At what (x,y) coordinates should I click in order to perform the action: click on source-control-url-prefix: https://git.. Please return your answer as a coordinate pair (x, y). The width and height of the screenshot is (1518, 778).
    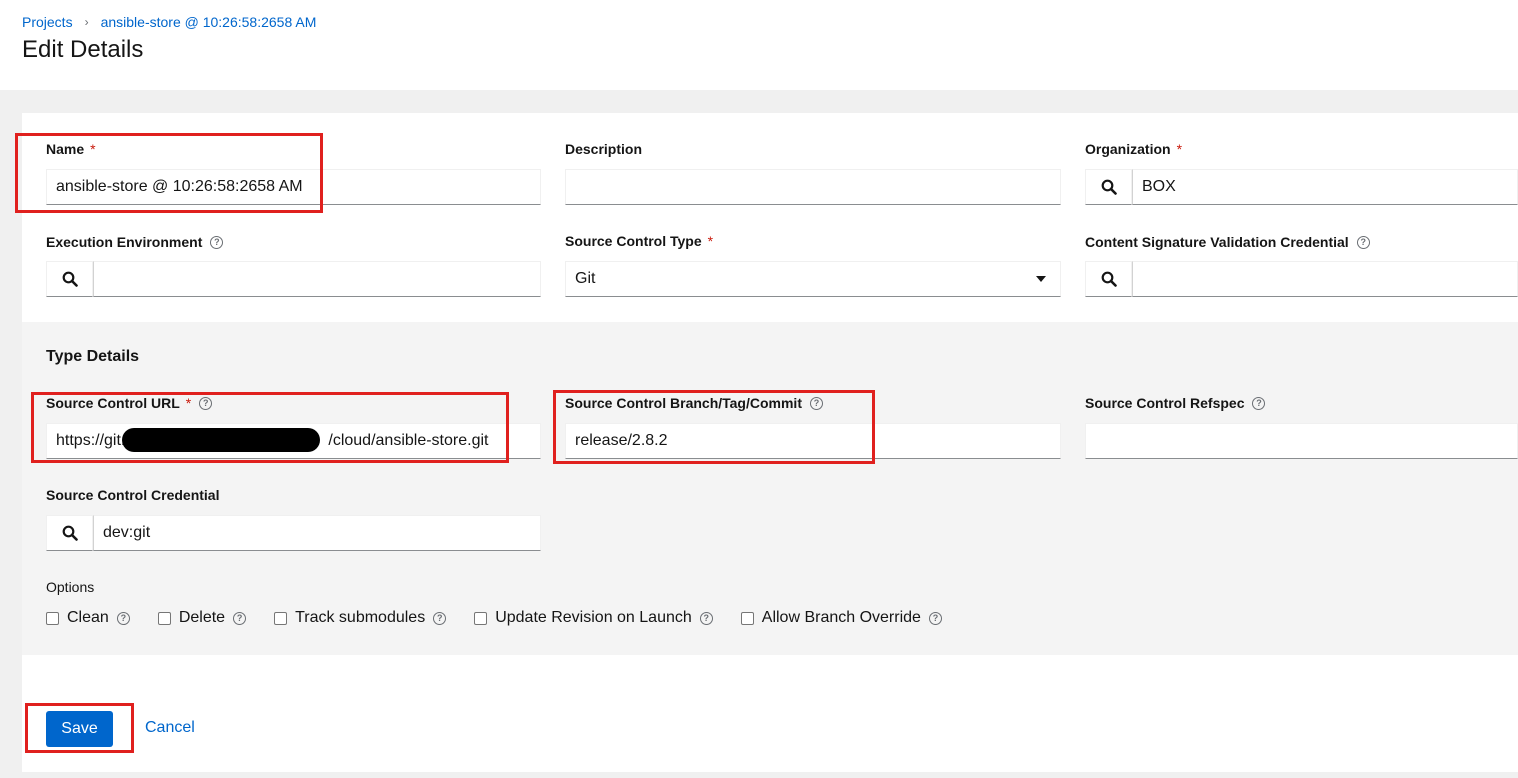
    Looking at the image, I should click on (91, 440).